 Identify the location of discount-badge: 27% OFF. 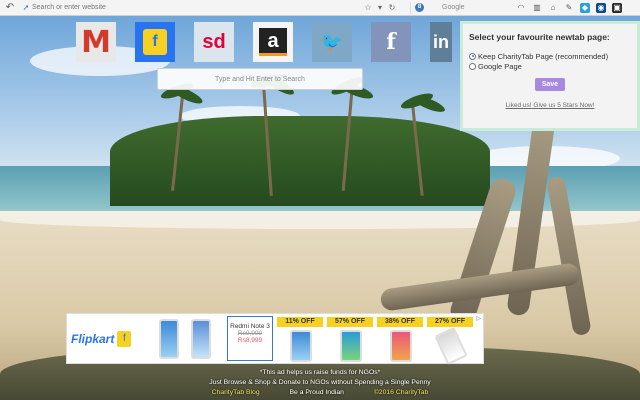
(450, 322).